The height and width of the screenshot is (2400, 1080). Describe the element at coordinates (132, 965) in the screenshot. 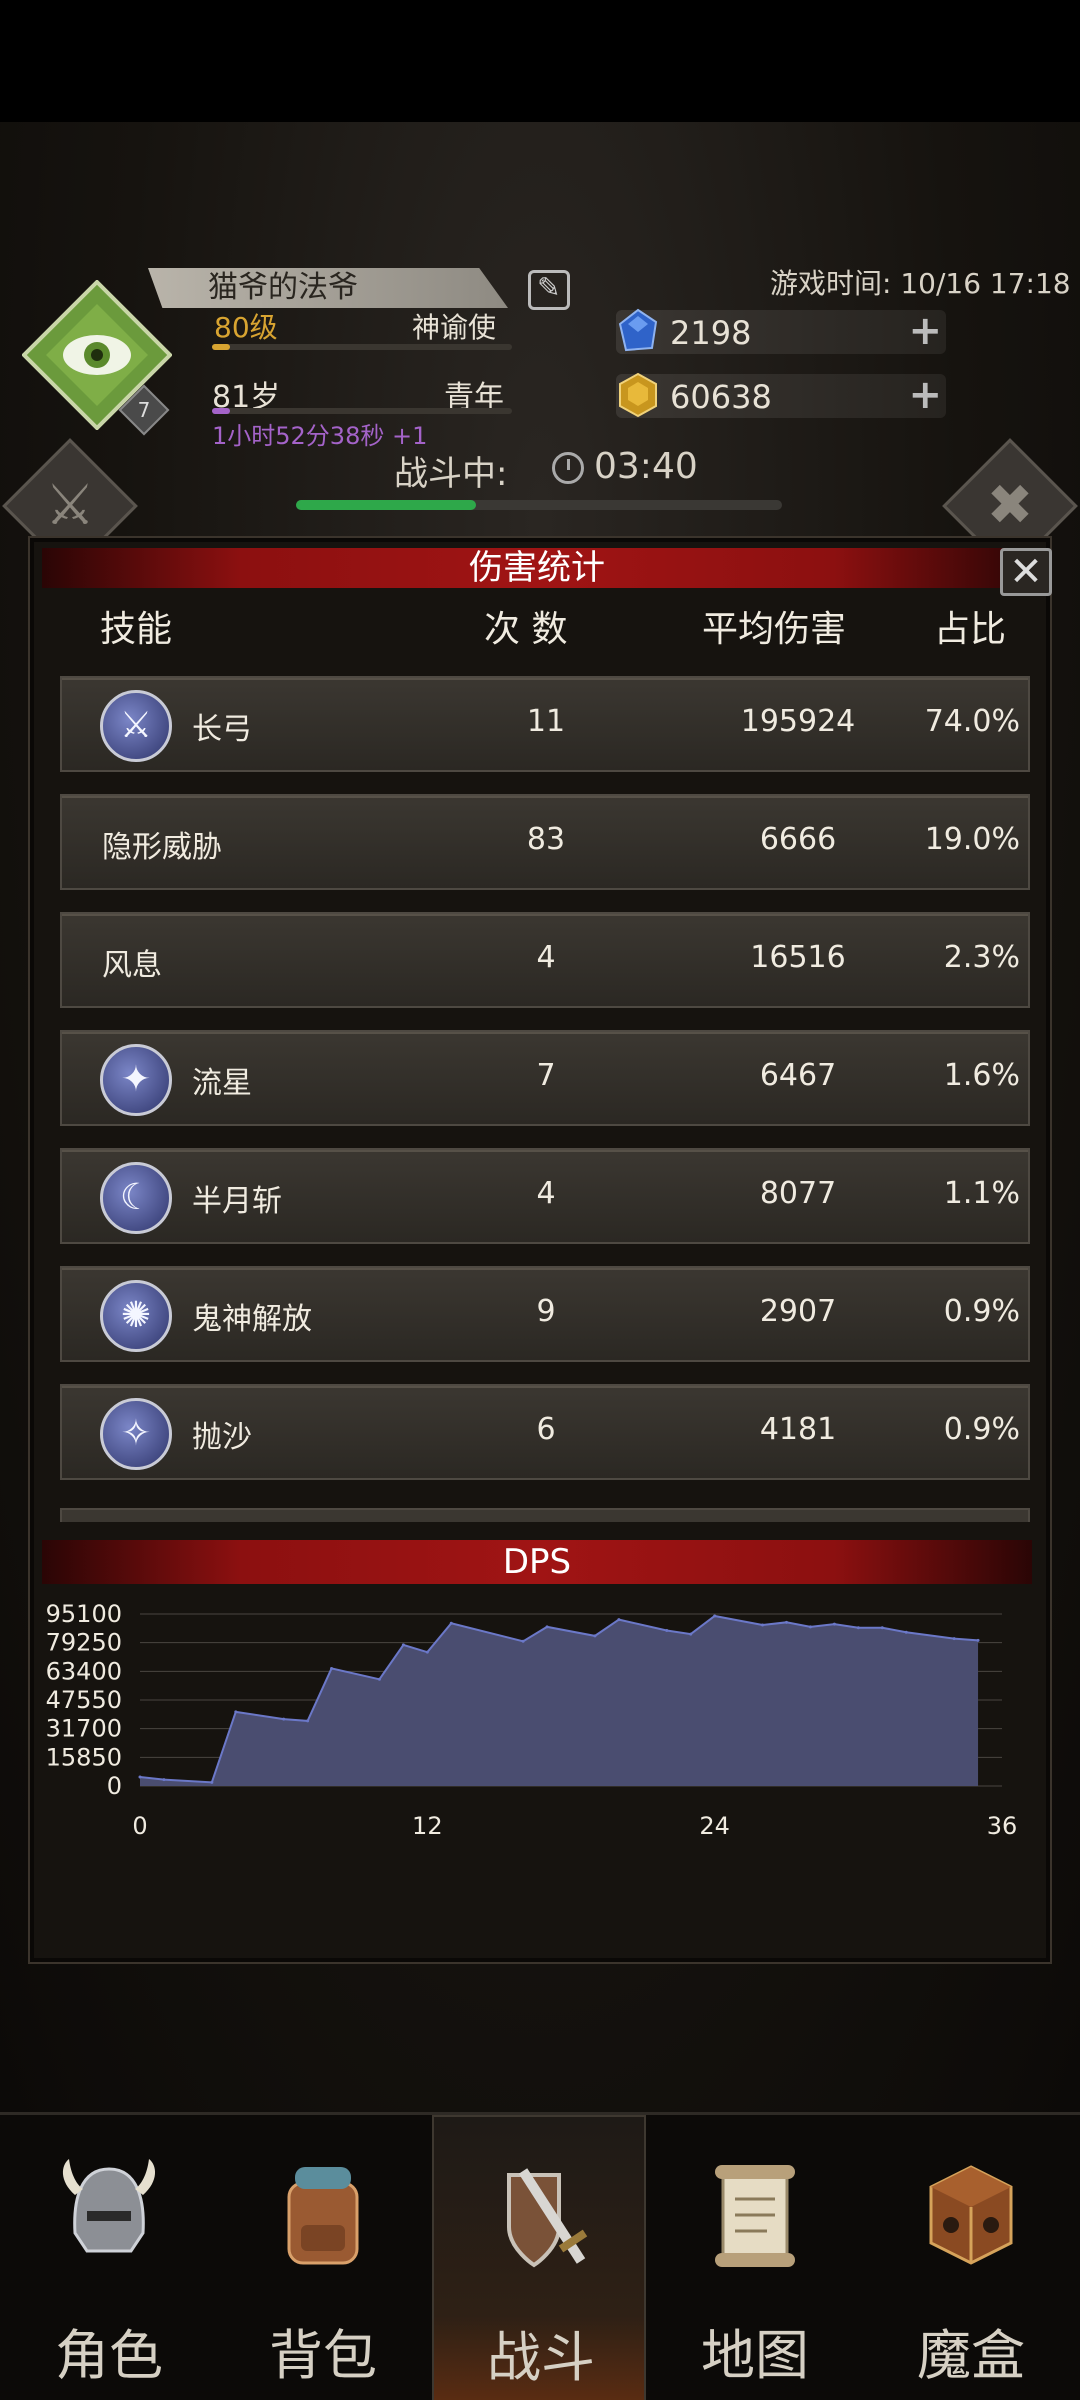

I see `skill-name: 风息` at that location.